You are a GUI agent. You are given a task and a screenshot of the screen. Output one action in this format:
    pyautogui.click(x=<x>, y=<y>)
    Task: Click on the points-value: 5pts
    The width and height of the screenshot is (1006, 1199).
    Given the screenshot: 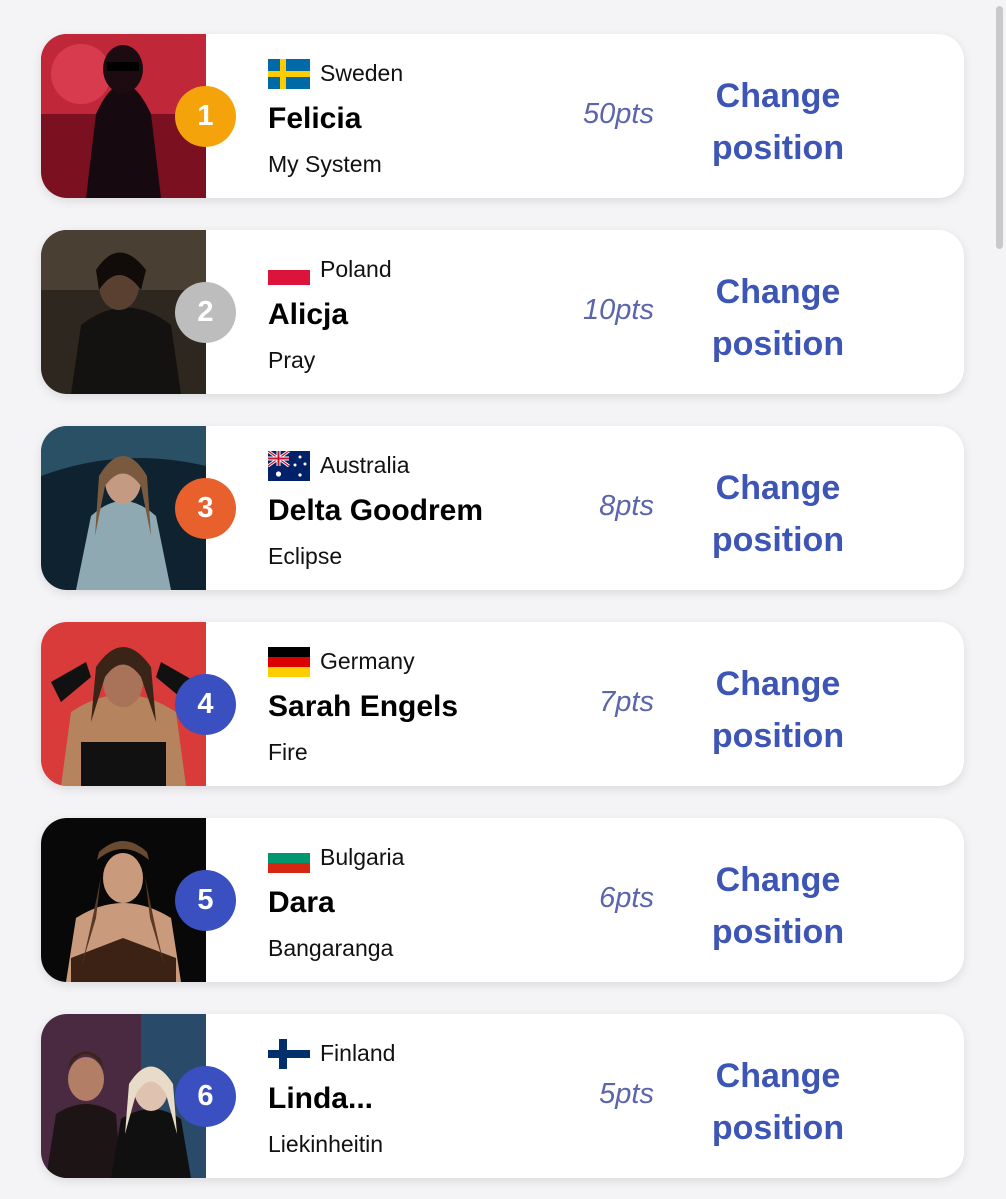 What is the action you would take?
    pyautogui.click(x=626, y=1094)
    